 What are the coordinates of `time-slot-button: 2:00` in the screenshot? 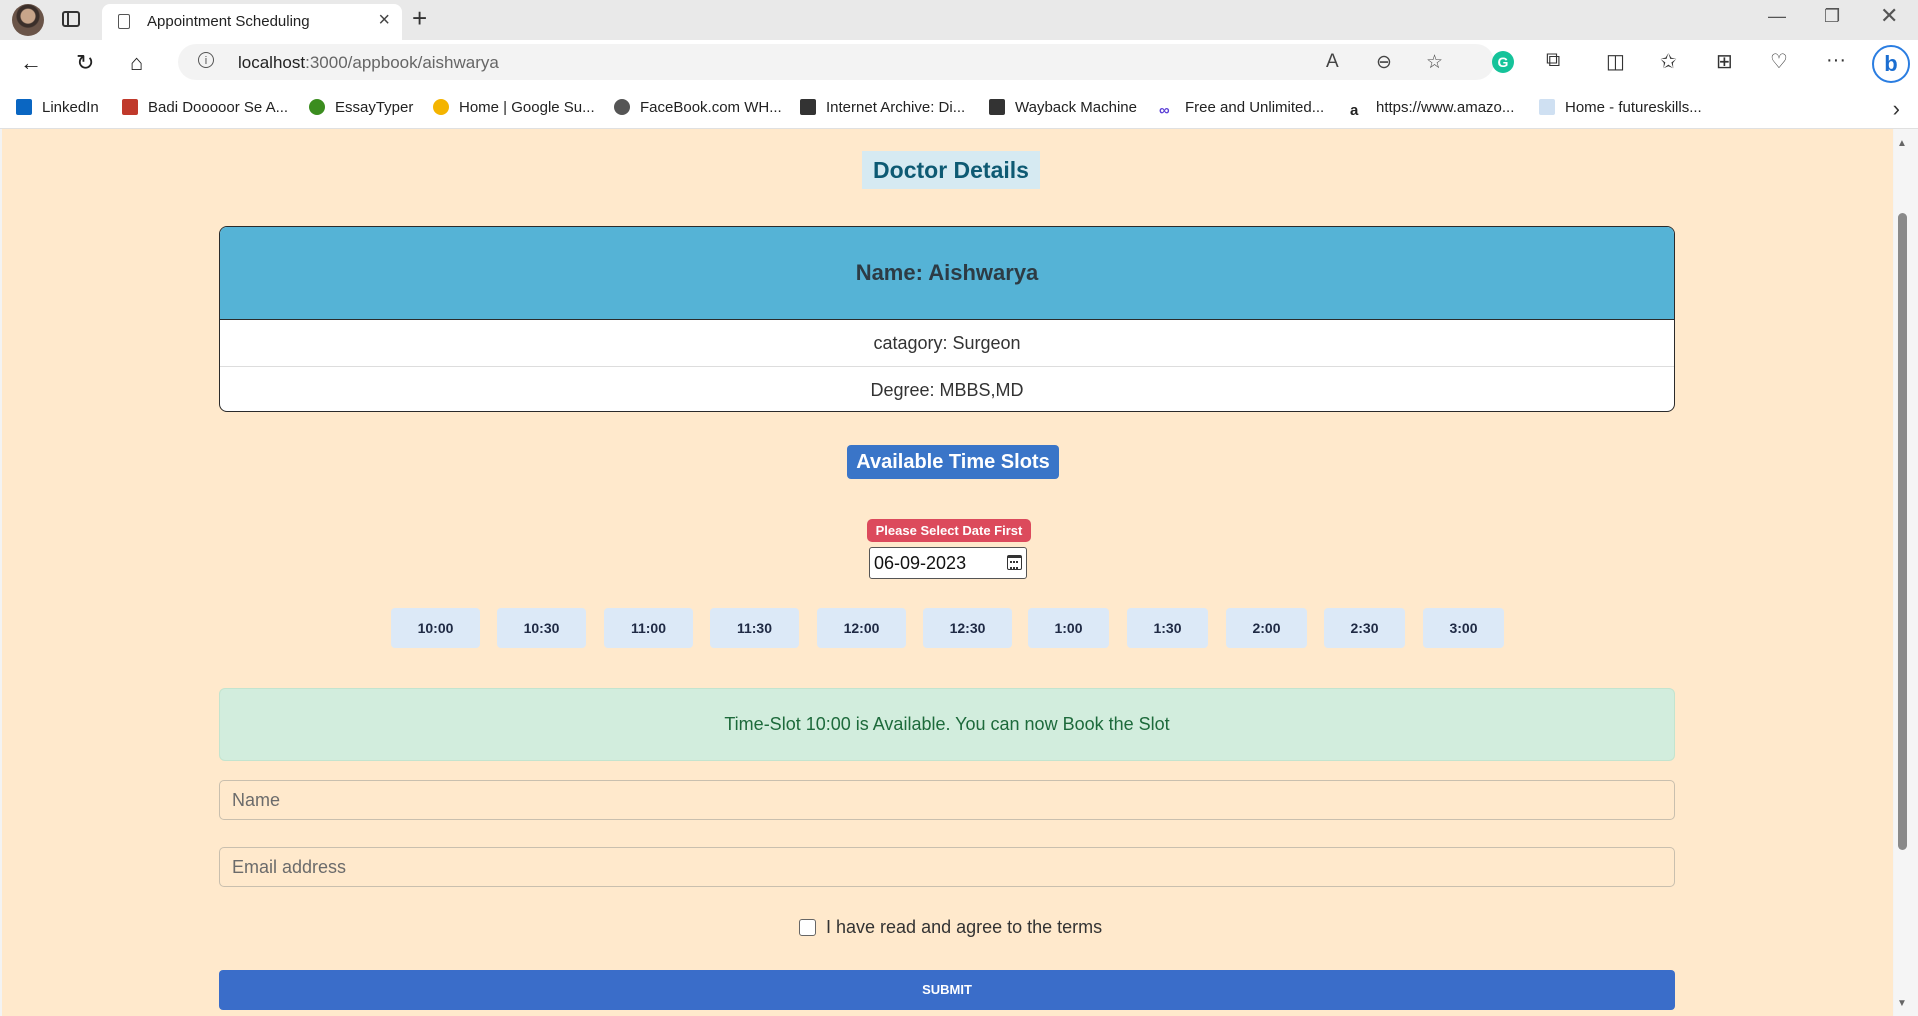 It's located at (1266, 628).